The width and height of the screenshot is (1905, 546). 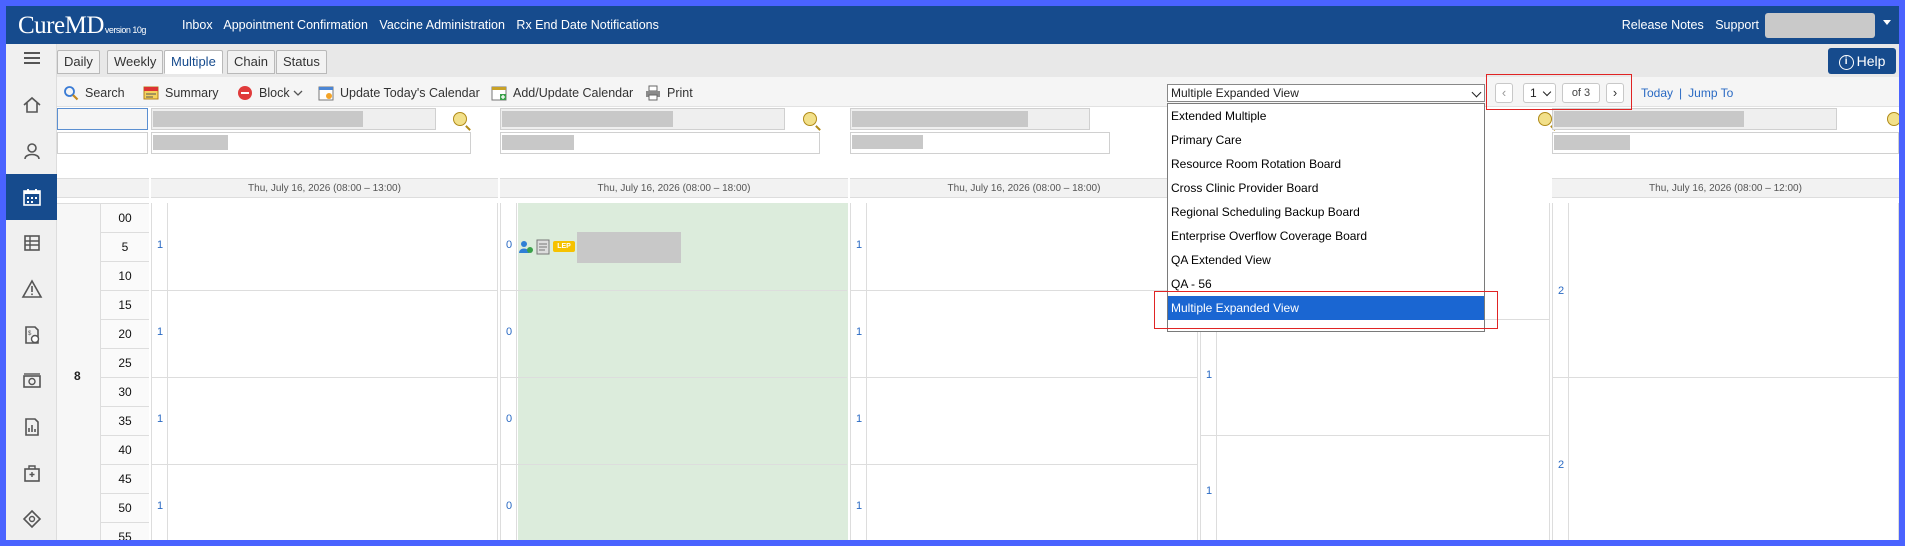 I want to click on view-option: Extended Multiple, so click(x=1326, y=116).